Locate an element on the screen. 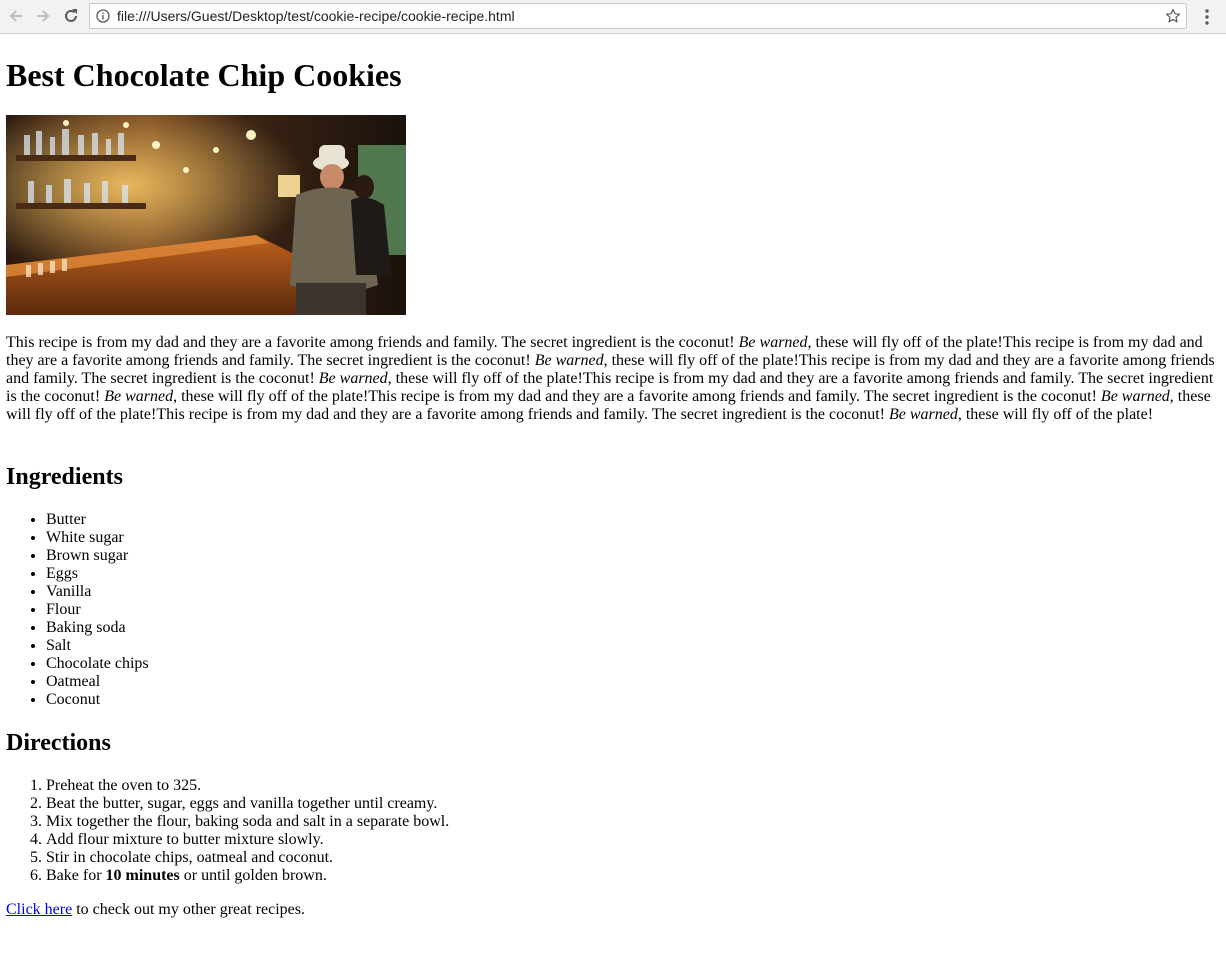 The height and width of the screenshot is (957, 1226). forward-arrow-icon is located at coordinates (43, 16).